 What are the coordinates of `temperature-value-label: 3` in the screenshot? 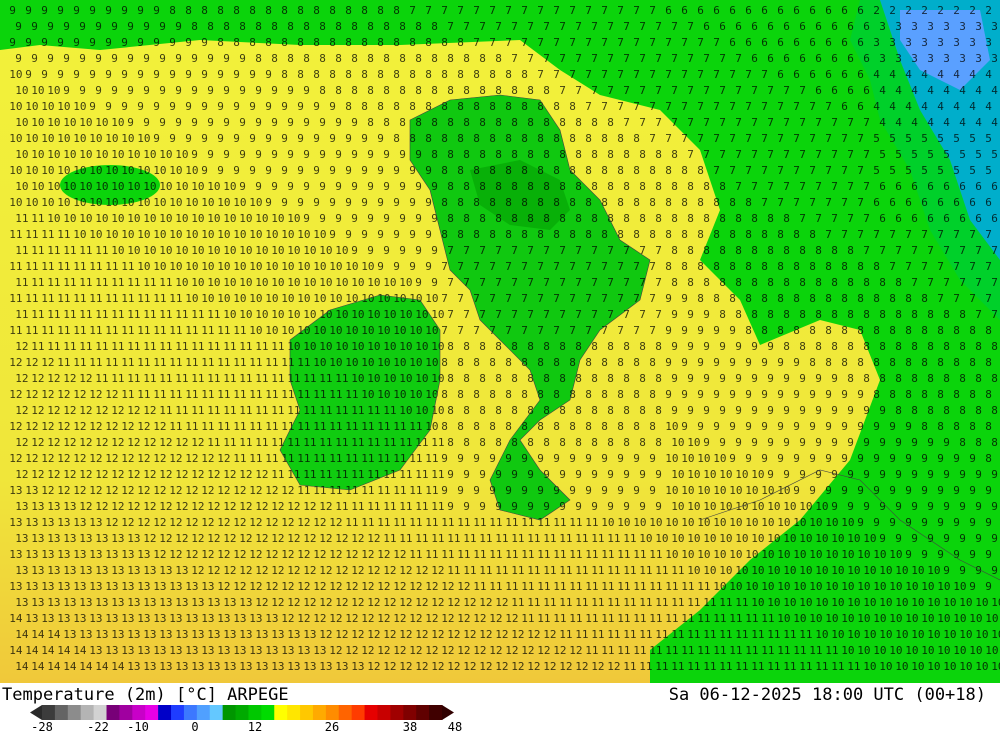 It's located at (978, 26).